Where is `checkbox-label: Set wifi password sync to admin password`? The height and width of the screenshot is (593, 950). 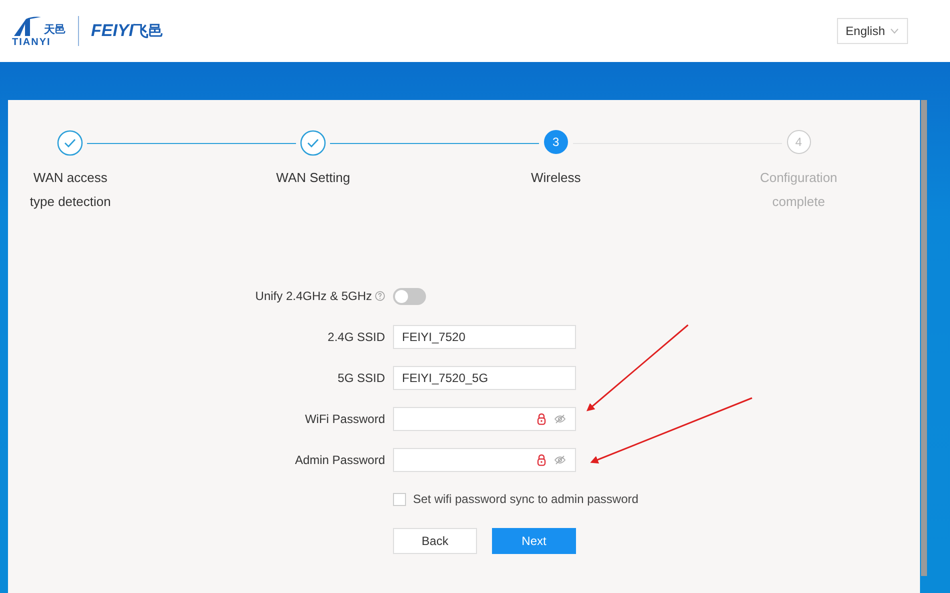 checkbox-label: Set wifi password sync to admin password is located at coordinates (525, 499).